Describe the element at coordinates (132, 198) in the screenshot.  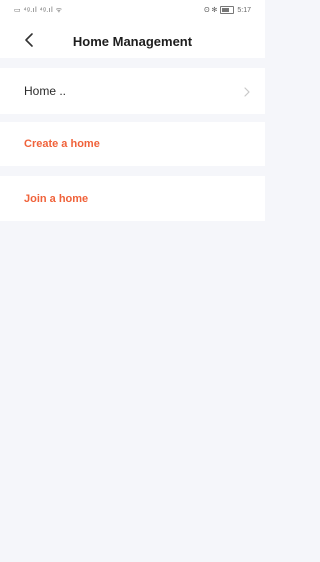
I see `join-home-button: Join a home` at that location.